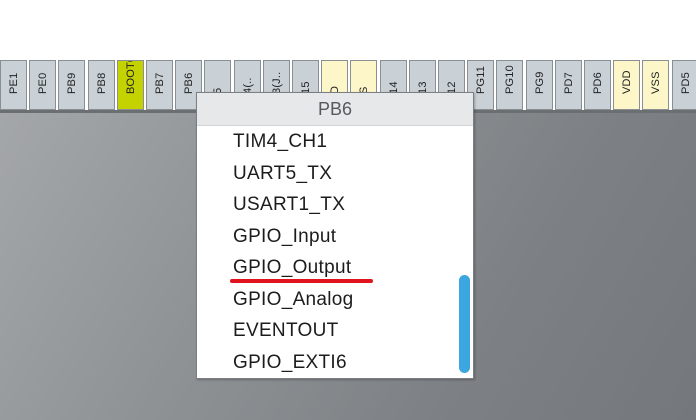  Describe the element at coordinates (335, 109) in the screenshot. I see `menu-title: PB6` at that location.